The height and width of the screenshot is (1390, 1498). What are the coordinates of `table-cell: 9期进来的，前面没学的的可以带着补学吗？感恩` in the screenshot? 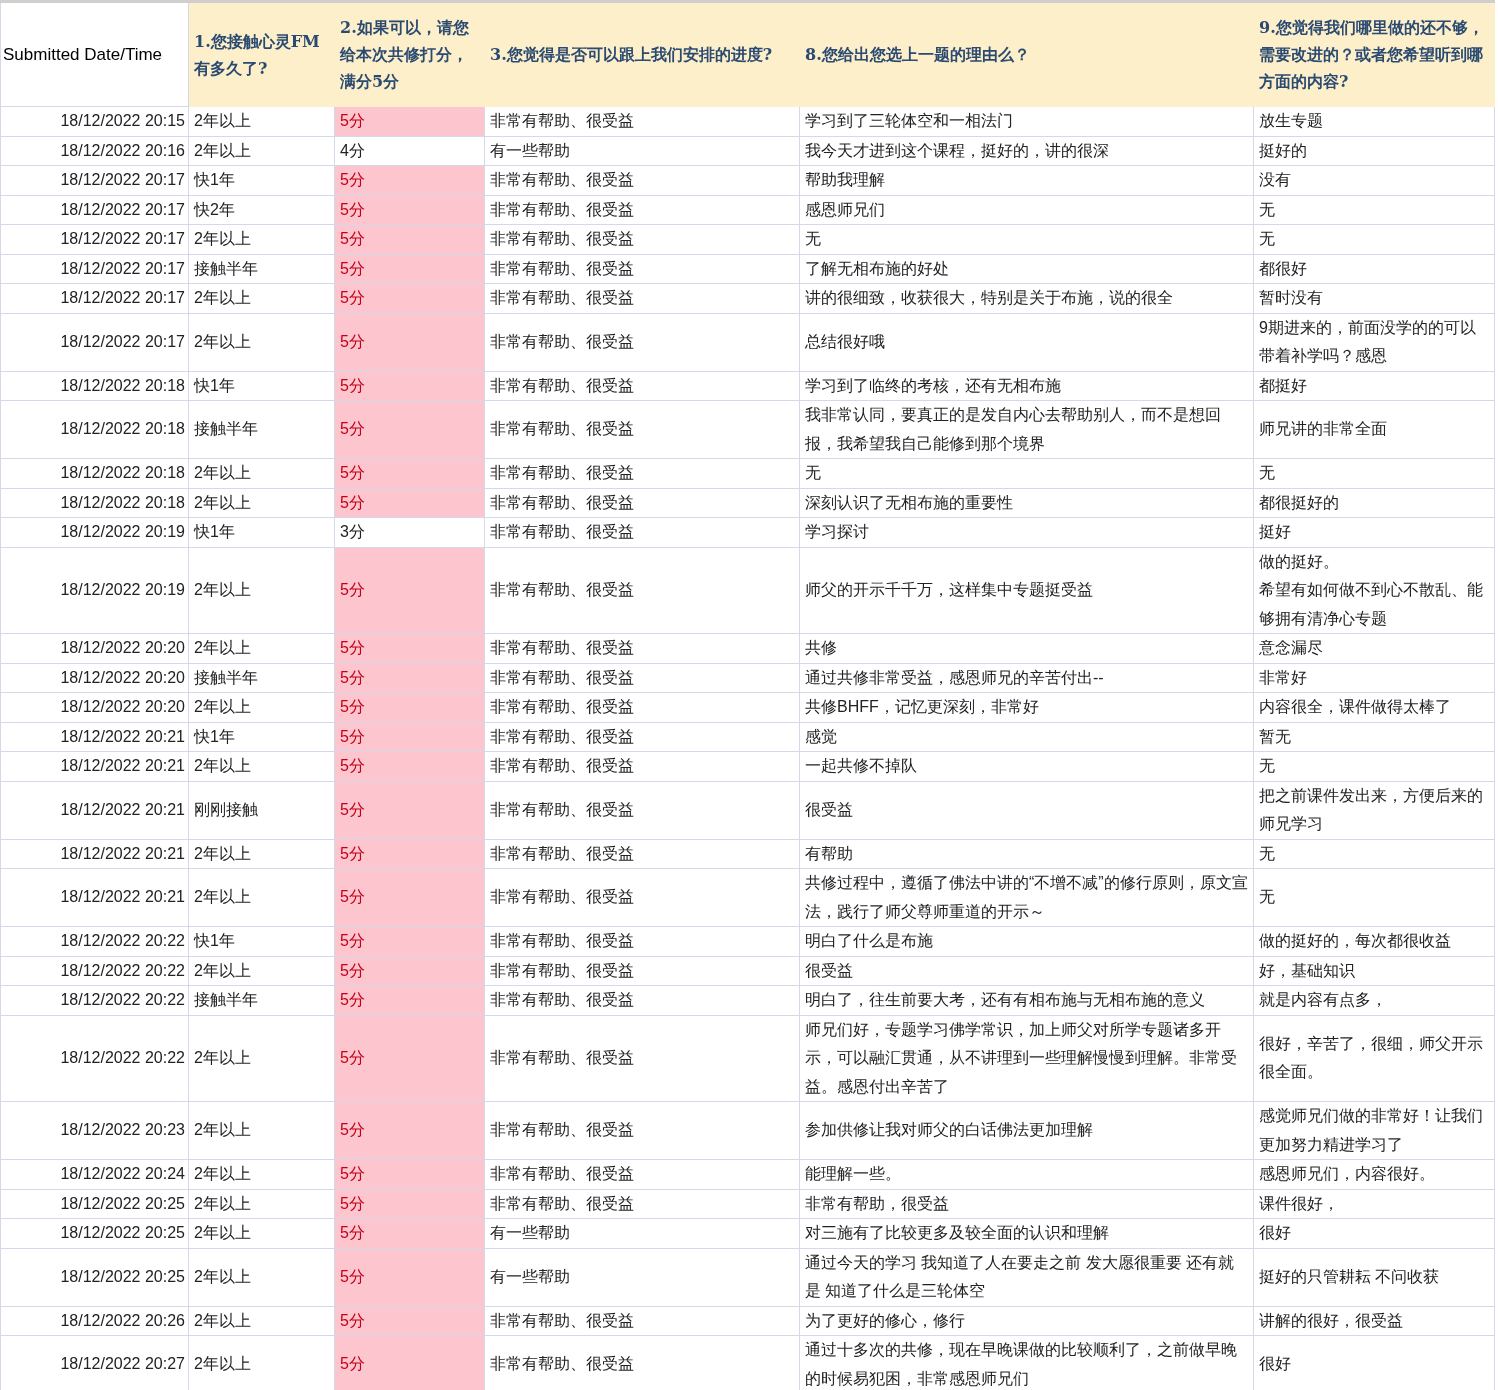 It's located at (1374, 342).